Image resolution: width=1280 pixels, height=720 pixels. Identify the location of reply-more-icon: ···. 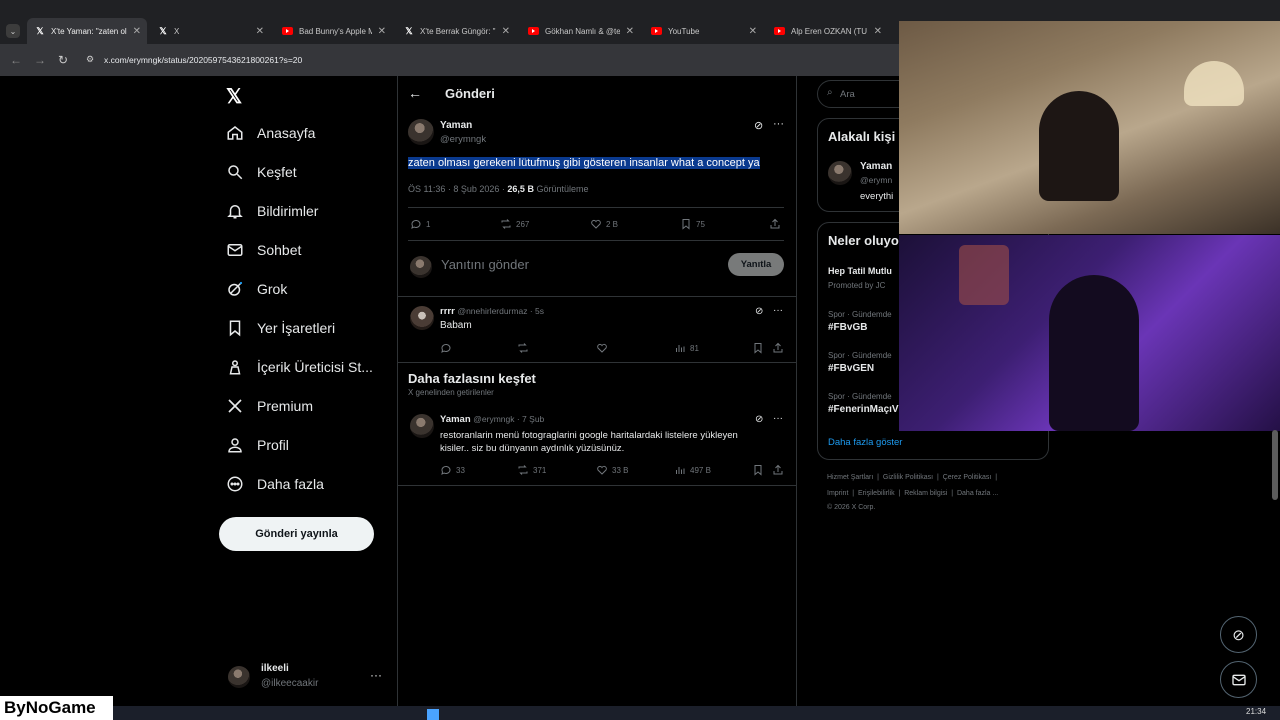
(778, 310).